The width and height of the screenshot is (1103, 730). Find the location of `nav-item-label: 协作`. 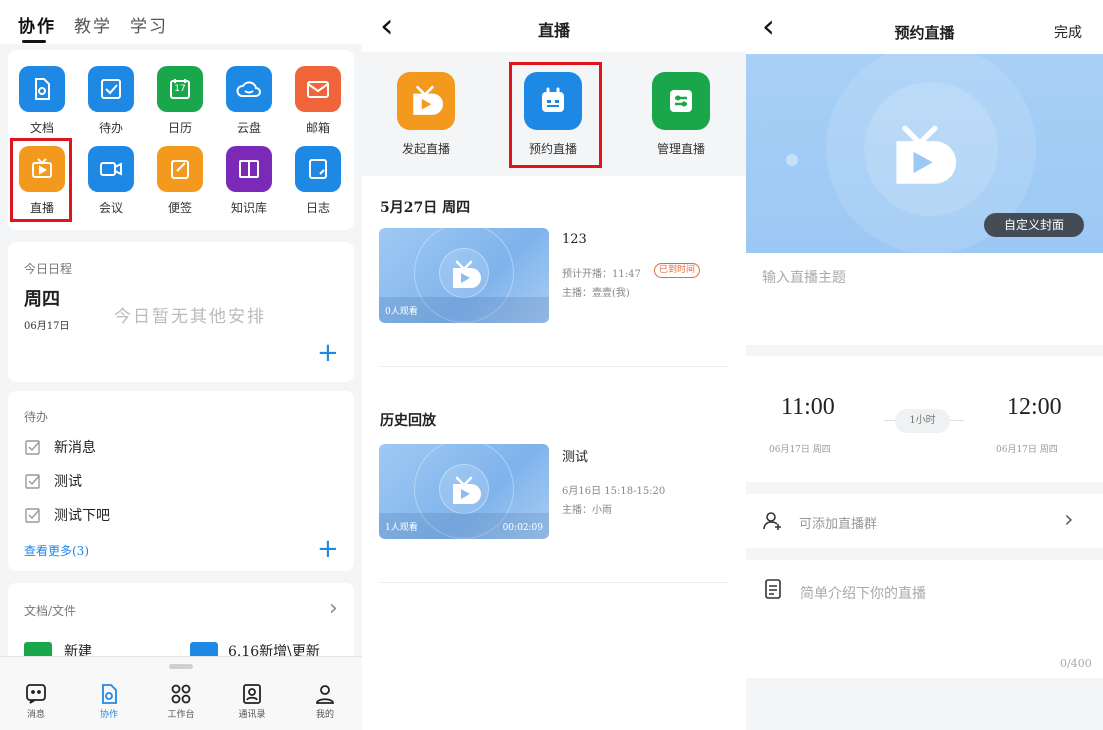

nav-item-label: 协作 is located at coordinates (109, 713).